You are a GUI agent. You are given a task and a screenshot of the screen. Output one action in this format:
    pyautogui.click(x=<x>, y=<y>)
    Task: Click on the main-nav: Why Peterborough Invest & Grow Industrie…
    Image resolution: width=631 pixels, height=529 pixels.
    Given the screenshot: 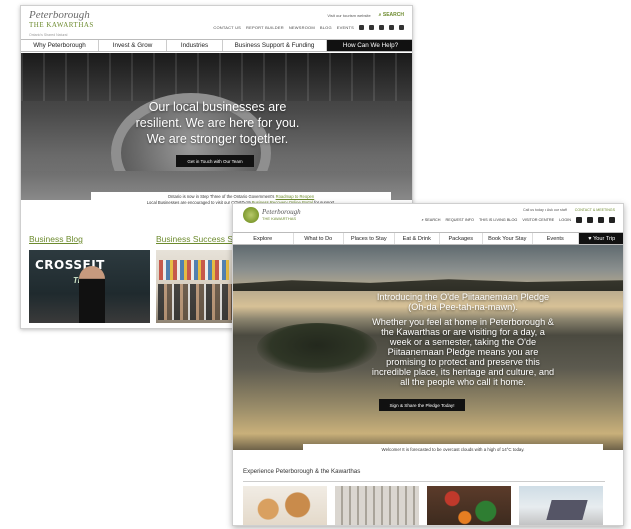 What is the action you would take?
    pyautogui.click(x=216, y=45)
    